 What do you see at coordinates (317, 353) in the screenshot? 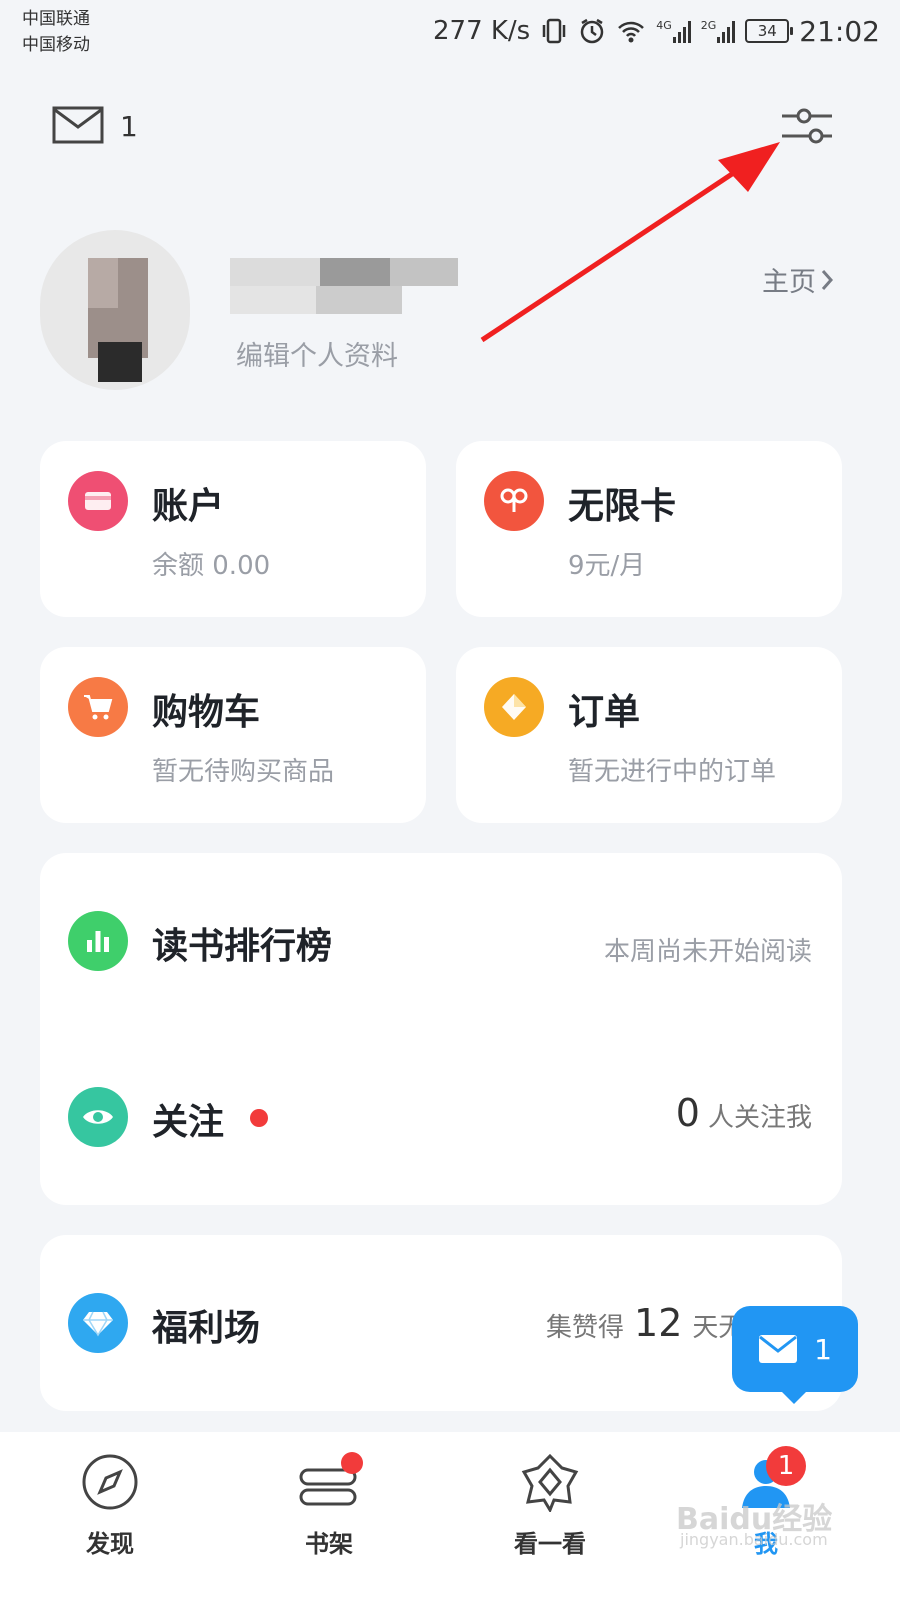
I see `edit-profile-link: 编辑个人资料` at bounding box center [317, 353].